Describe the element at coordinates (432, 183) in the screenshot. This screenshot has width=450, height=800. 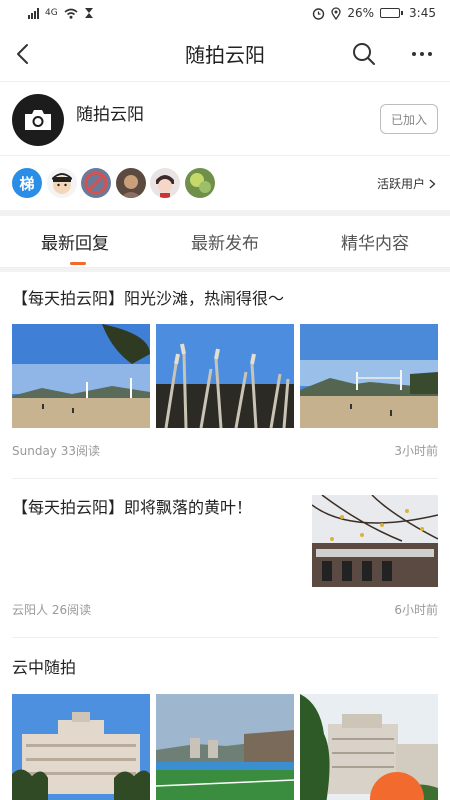
I see `chevron-right-icon` at that location.